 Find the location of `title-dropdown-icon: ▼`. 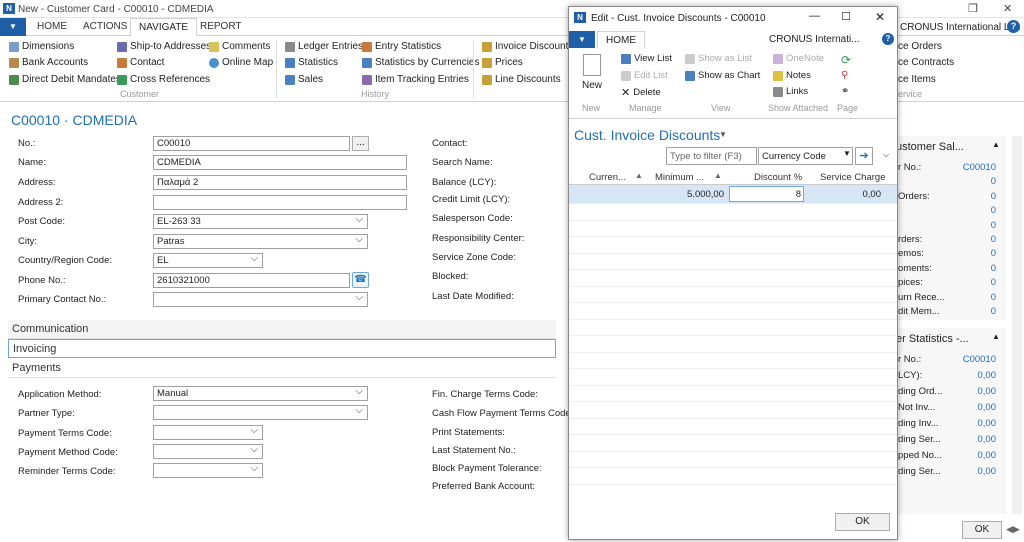

title-dropdown-icon: ▼ is located at coordinates (723, 134).